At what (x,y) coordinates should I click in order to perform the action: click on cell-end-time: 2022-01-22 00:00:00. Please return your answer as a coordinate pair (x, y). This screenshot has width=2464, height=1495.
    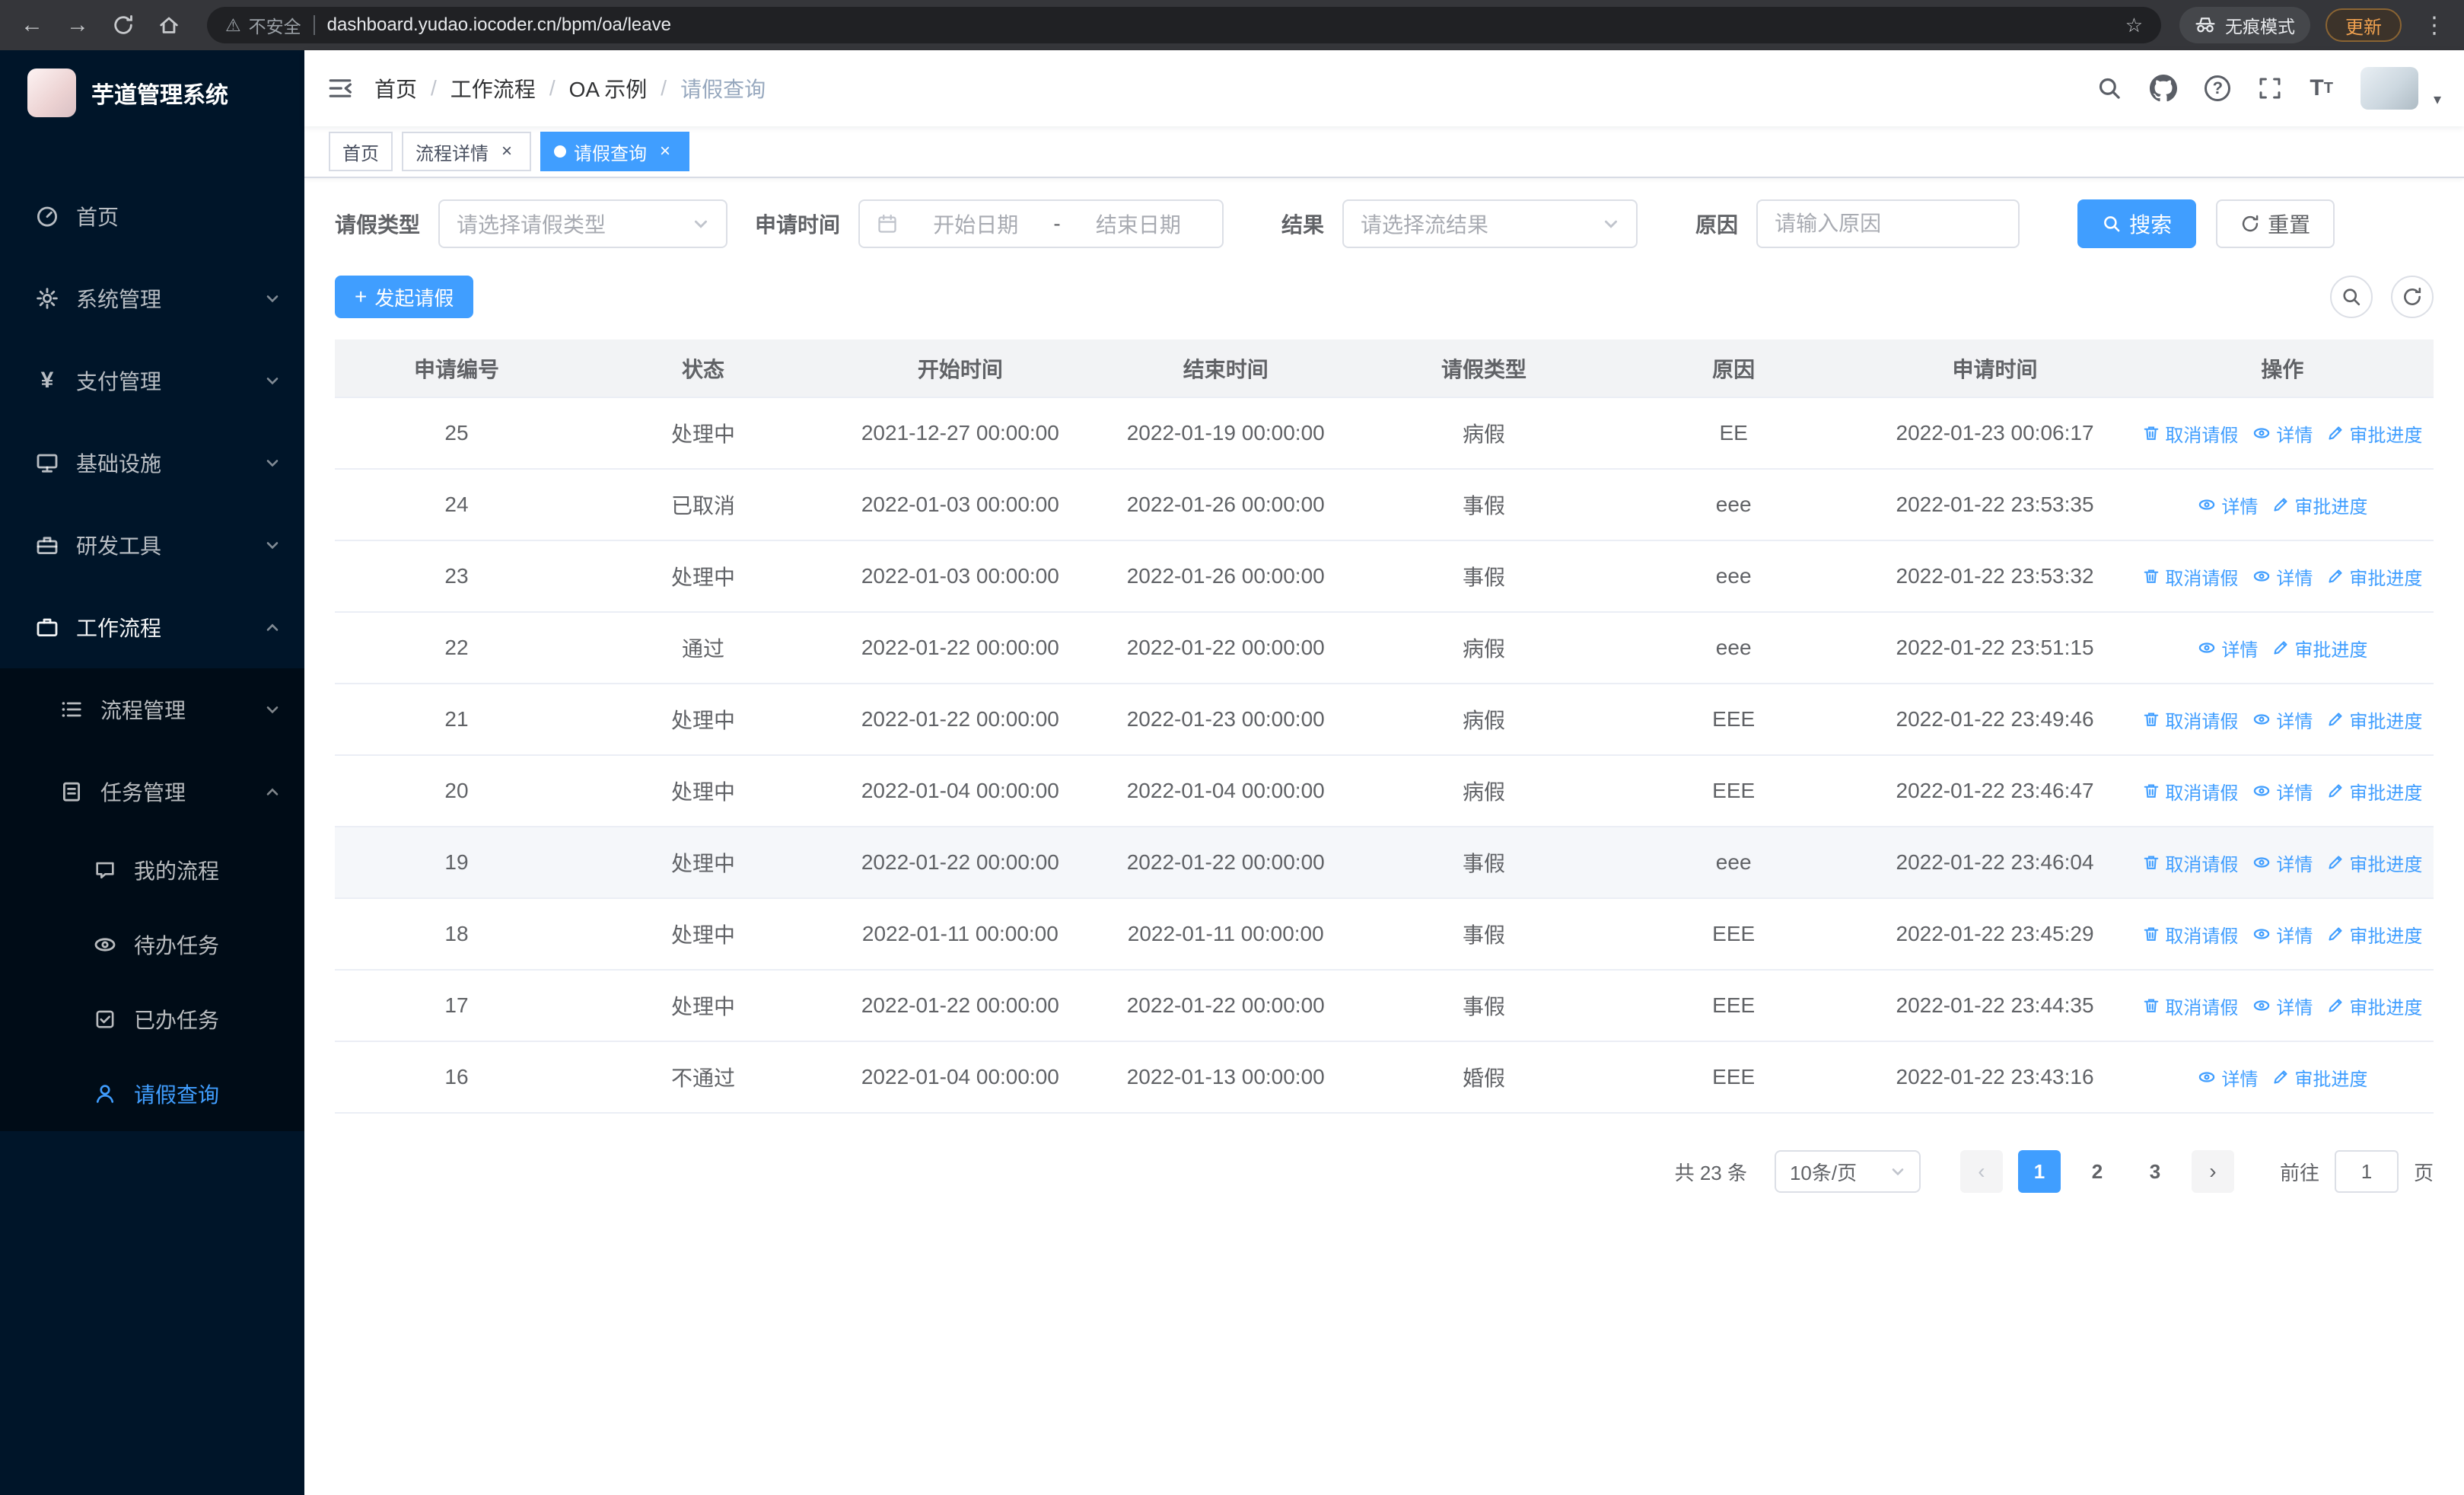
    Looking at the image, I should click on (1225, 863).